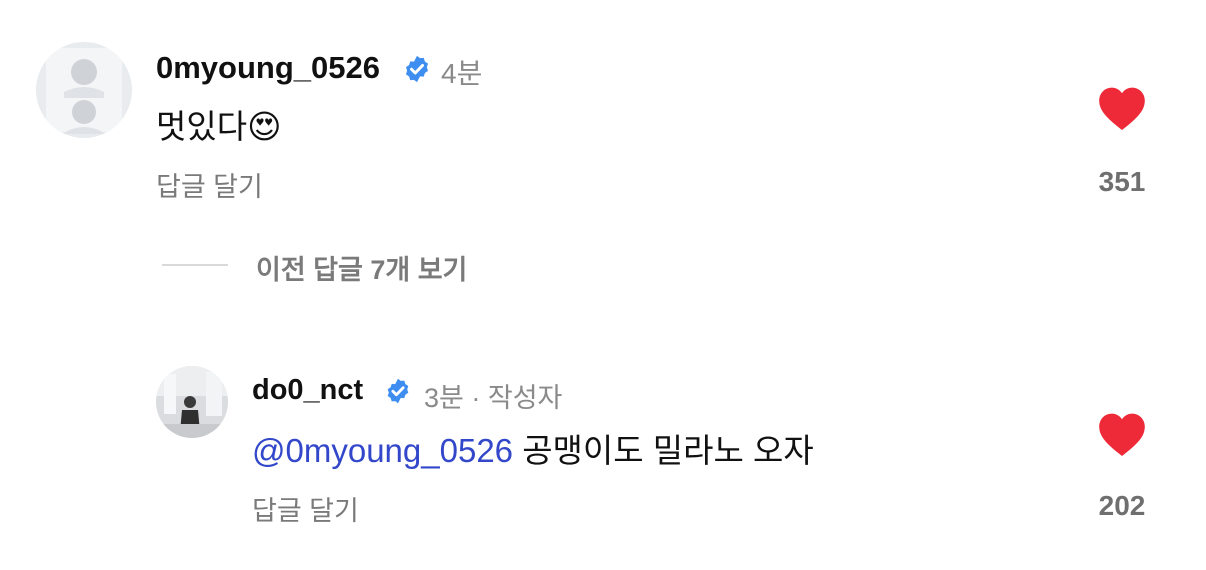 This screenshot has width=1206, height=570. I want to click on like-count: 202, so click(1122, 505).